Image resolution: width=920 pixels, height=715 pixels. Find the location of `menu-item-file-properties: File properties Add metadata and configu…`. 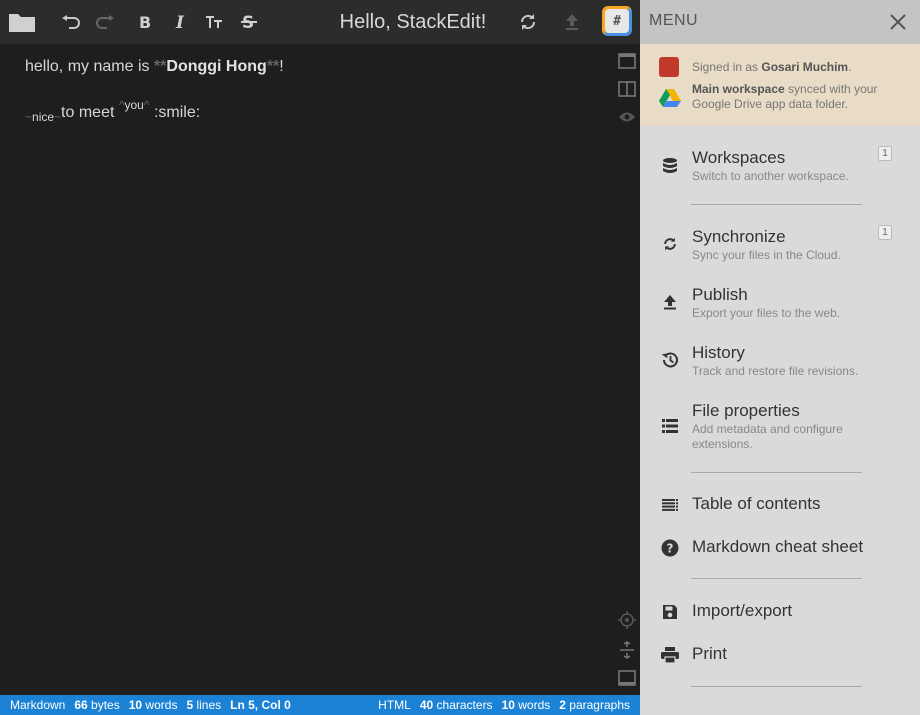

menu-item-file-properties: File properties Add metadata and configu… is located at coordinates (780, 427).